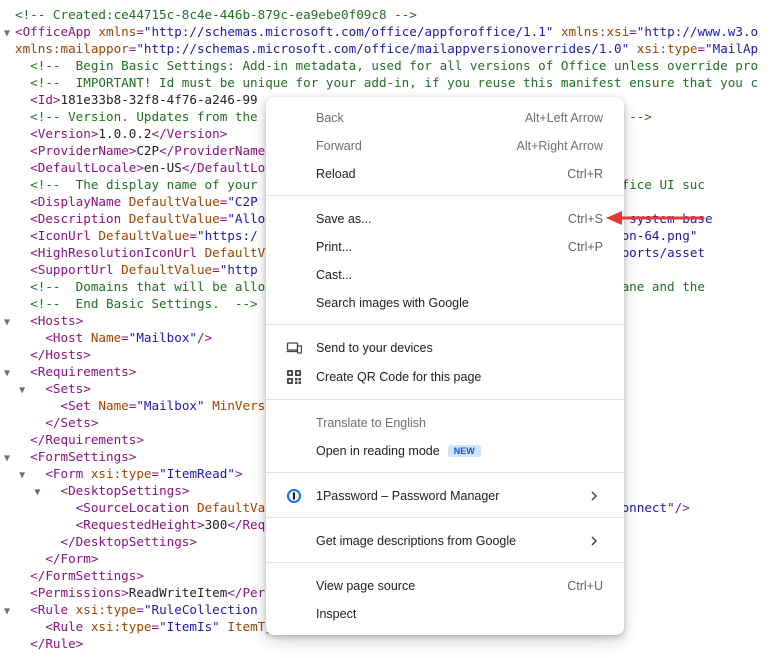  I want to click on annotation-arrow, so click(655, 218).